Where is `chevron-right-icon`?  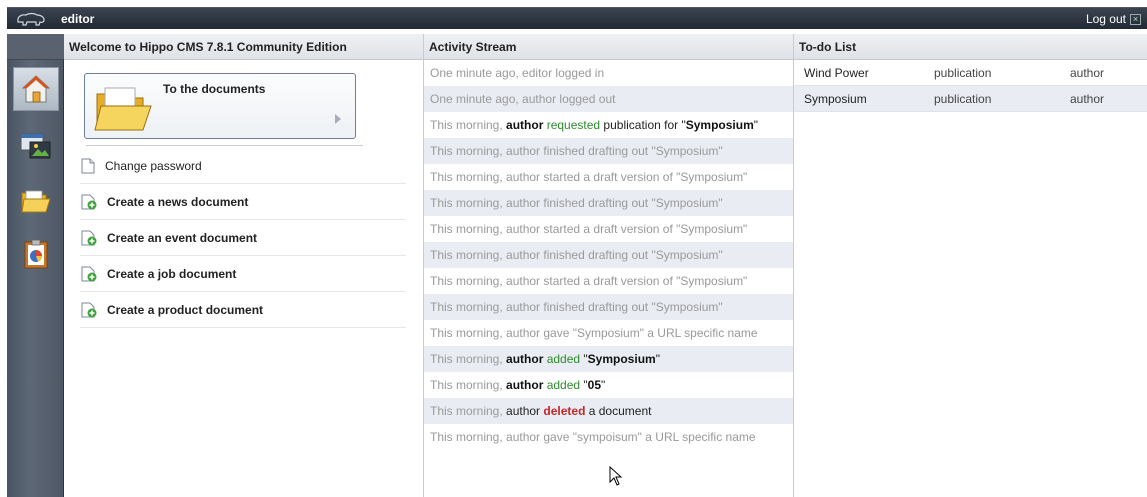 chevron-right-icon is located at coordinates (338, 119).